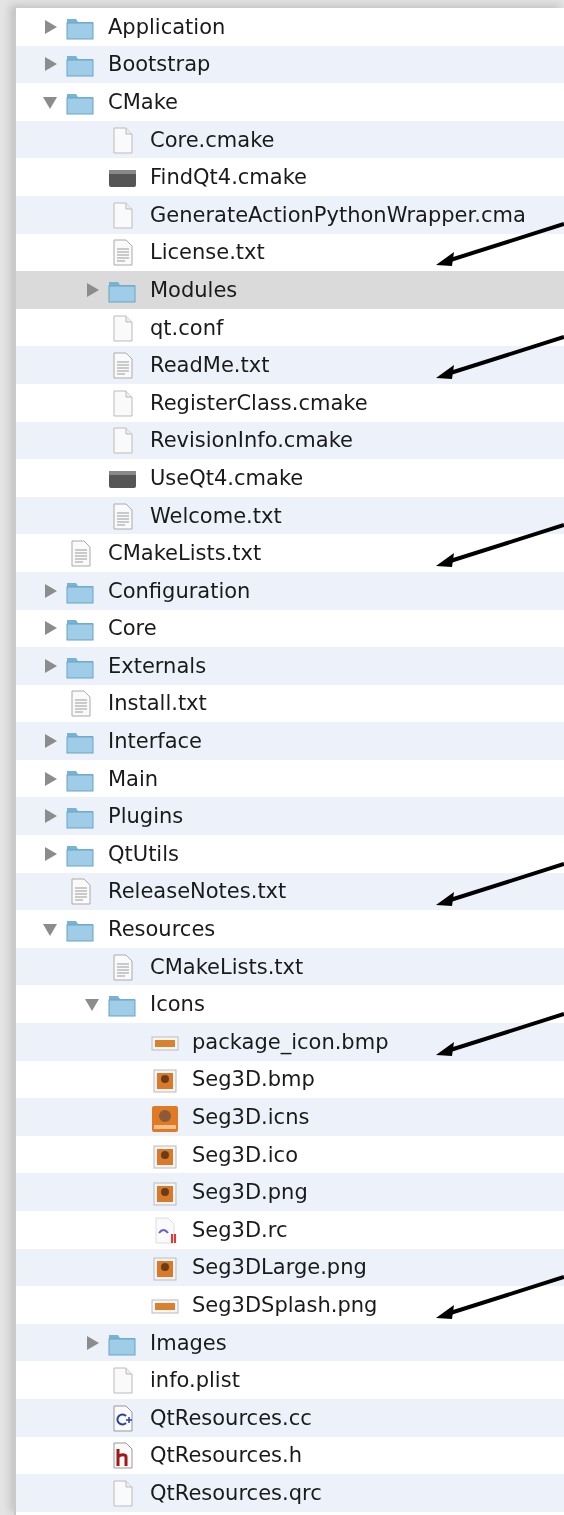  Describe the element at coordinates (226, 1455) in the screenshot. I see `file-name: QtResources.h` at that location.